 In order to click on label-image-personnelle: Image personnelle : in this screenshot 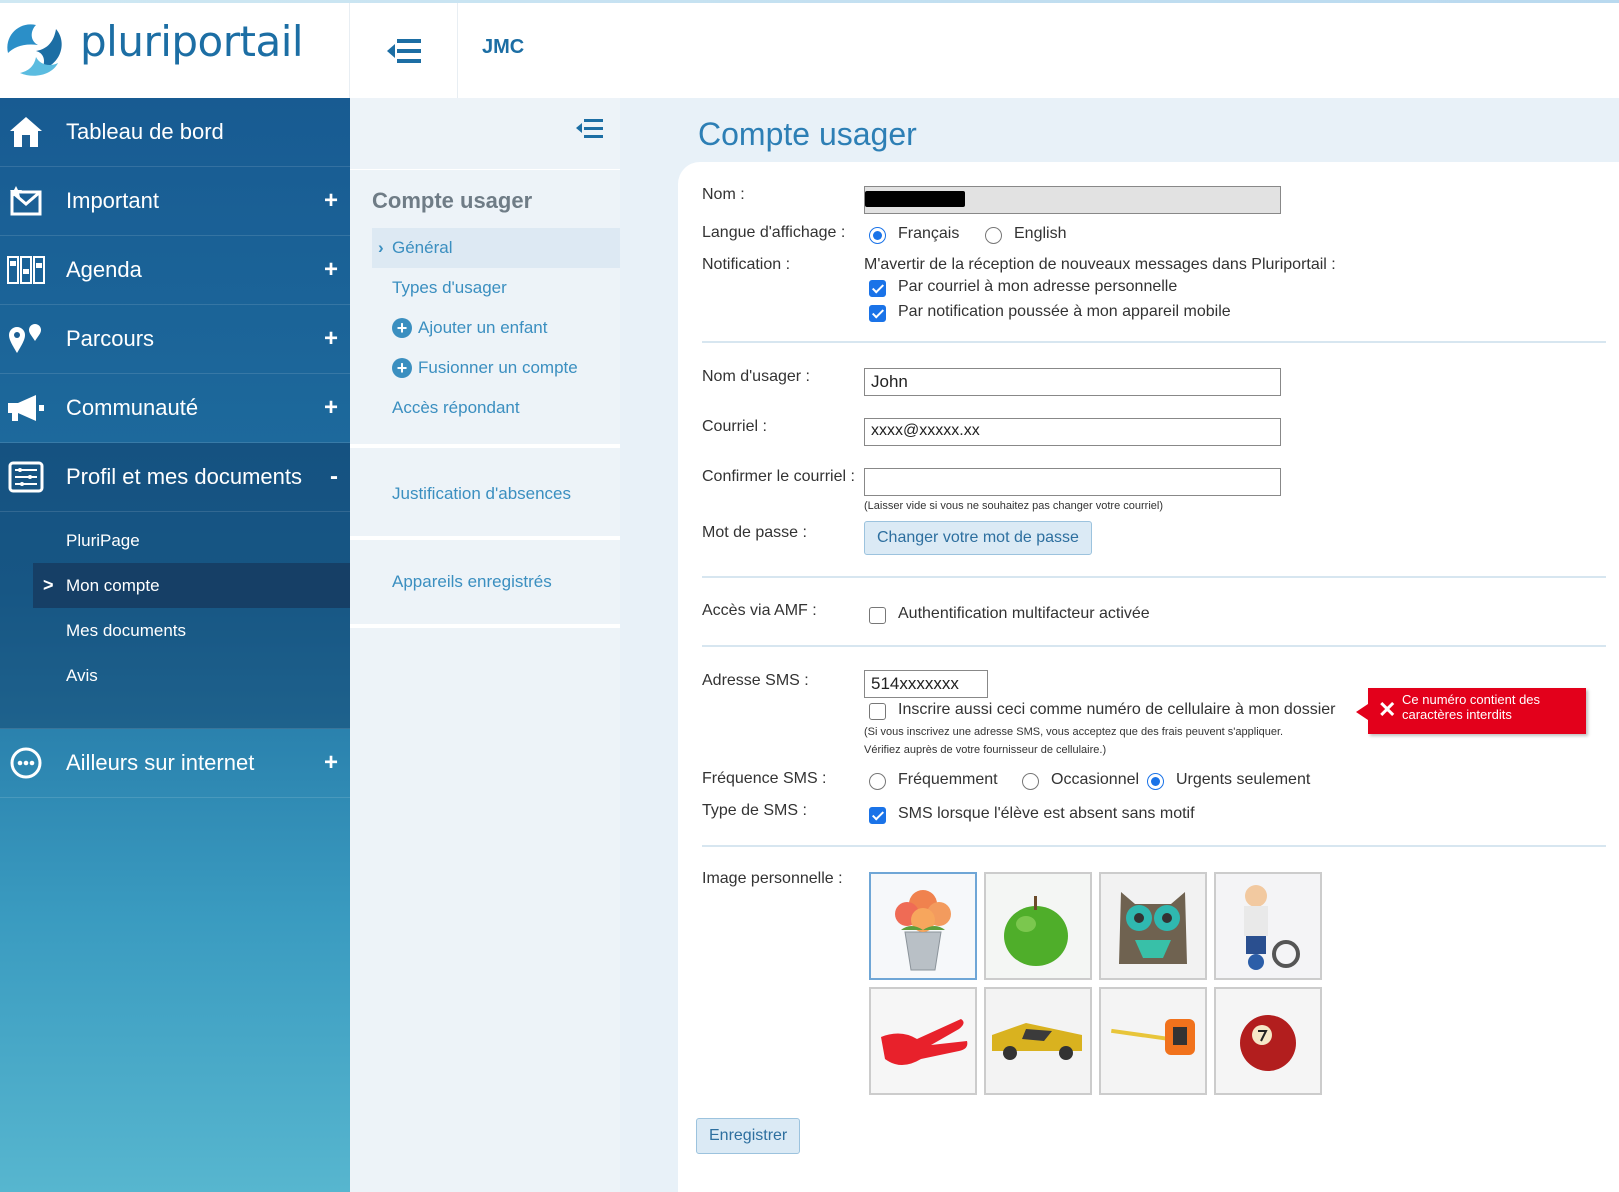, I will do `click(772, 878)`.